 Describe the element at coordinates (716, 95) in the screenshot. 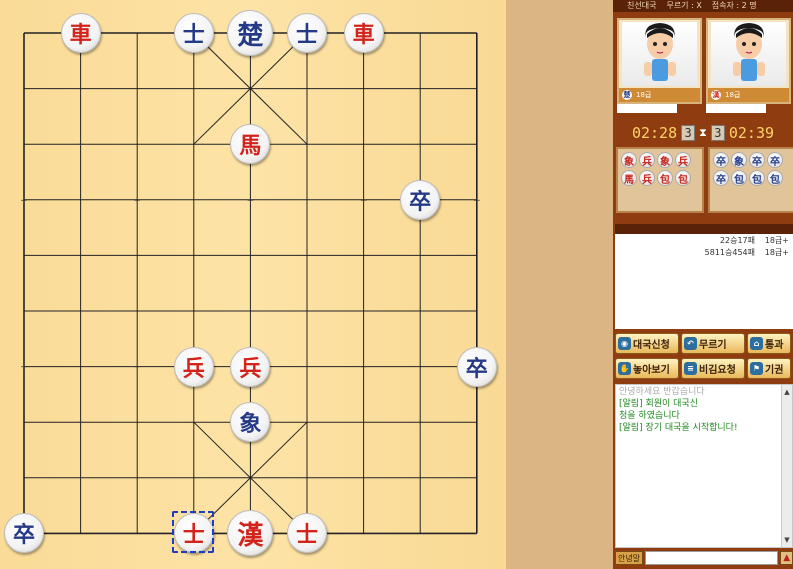

I see `side-tag: 漢` at that location.